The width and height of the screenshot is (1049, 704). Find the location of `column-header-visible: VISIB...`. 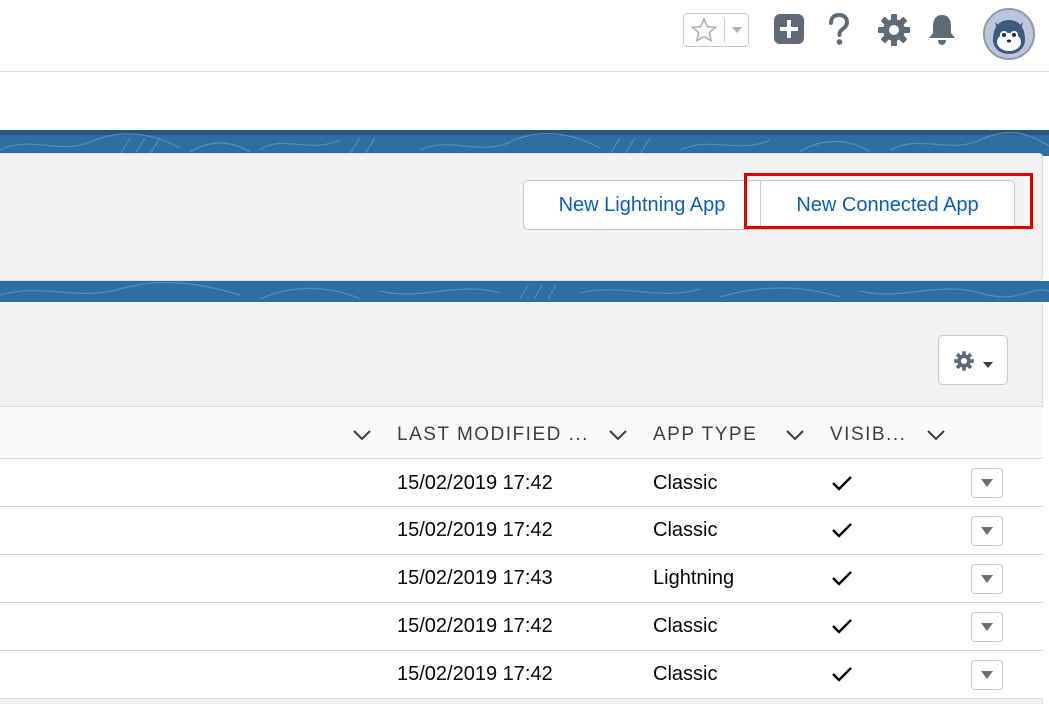

column-header-visible: VISIB... is located at coordinates (868, 435).